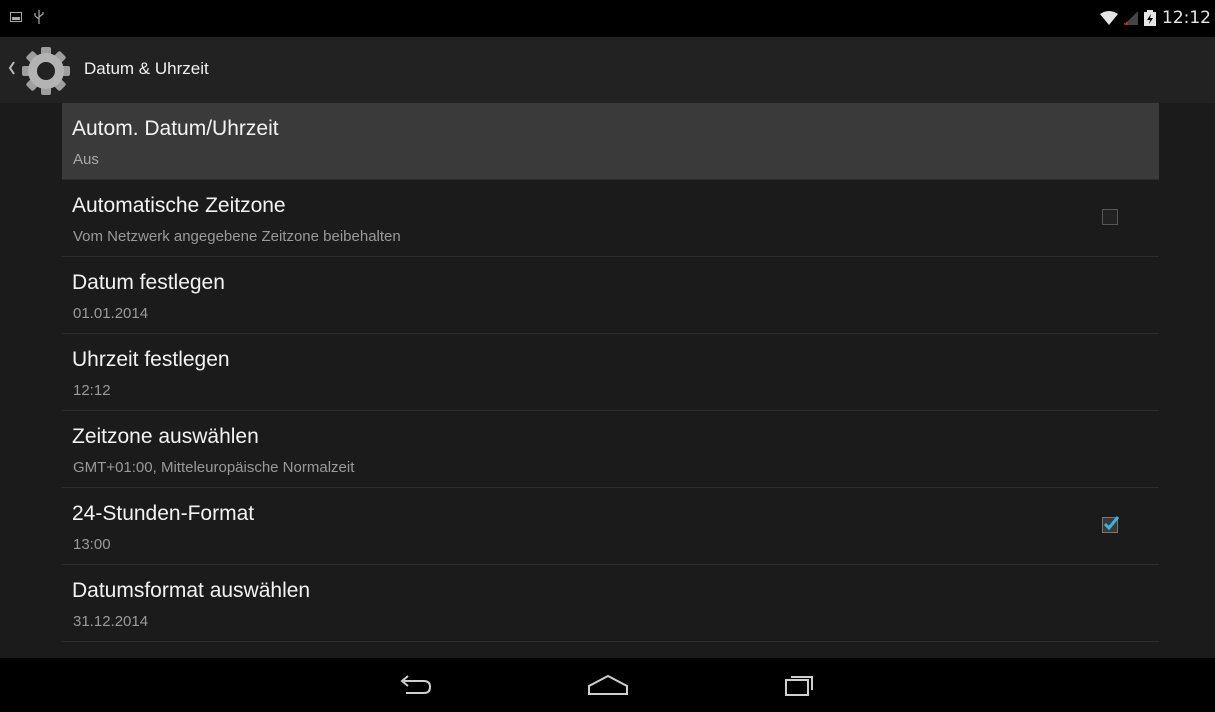 The height and width of the screenshot is (712, 1215). What do you see at coordinates (607, 18) in the screenshot?
I see `status-bar: 12:12` at bounding box center [607, 18].